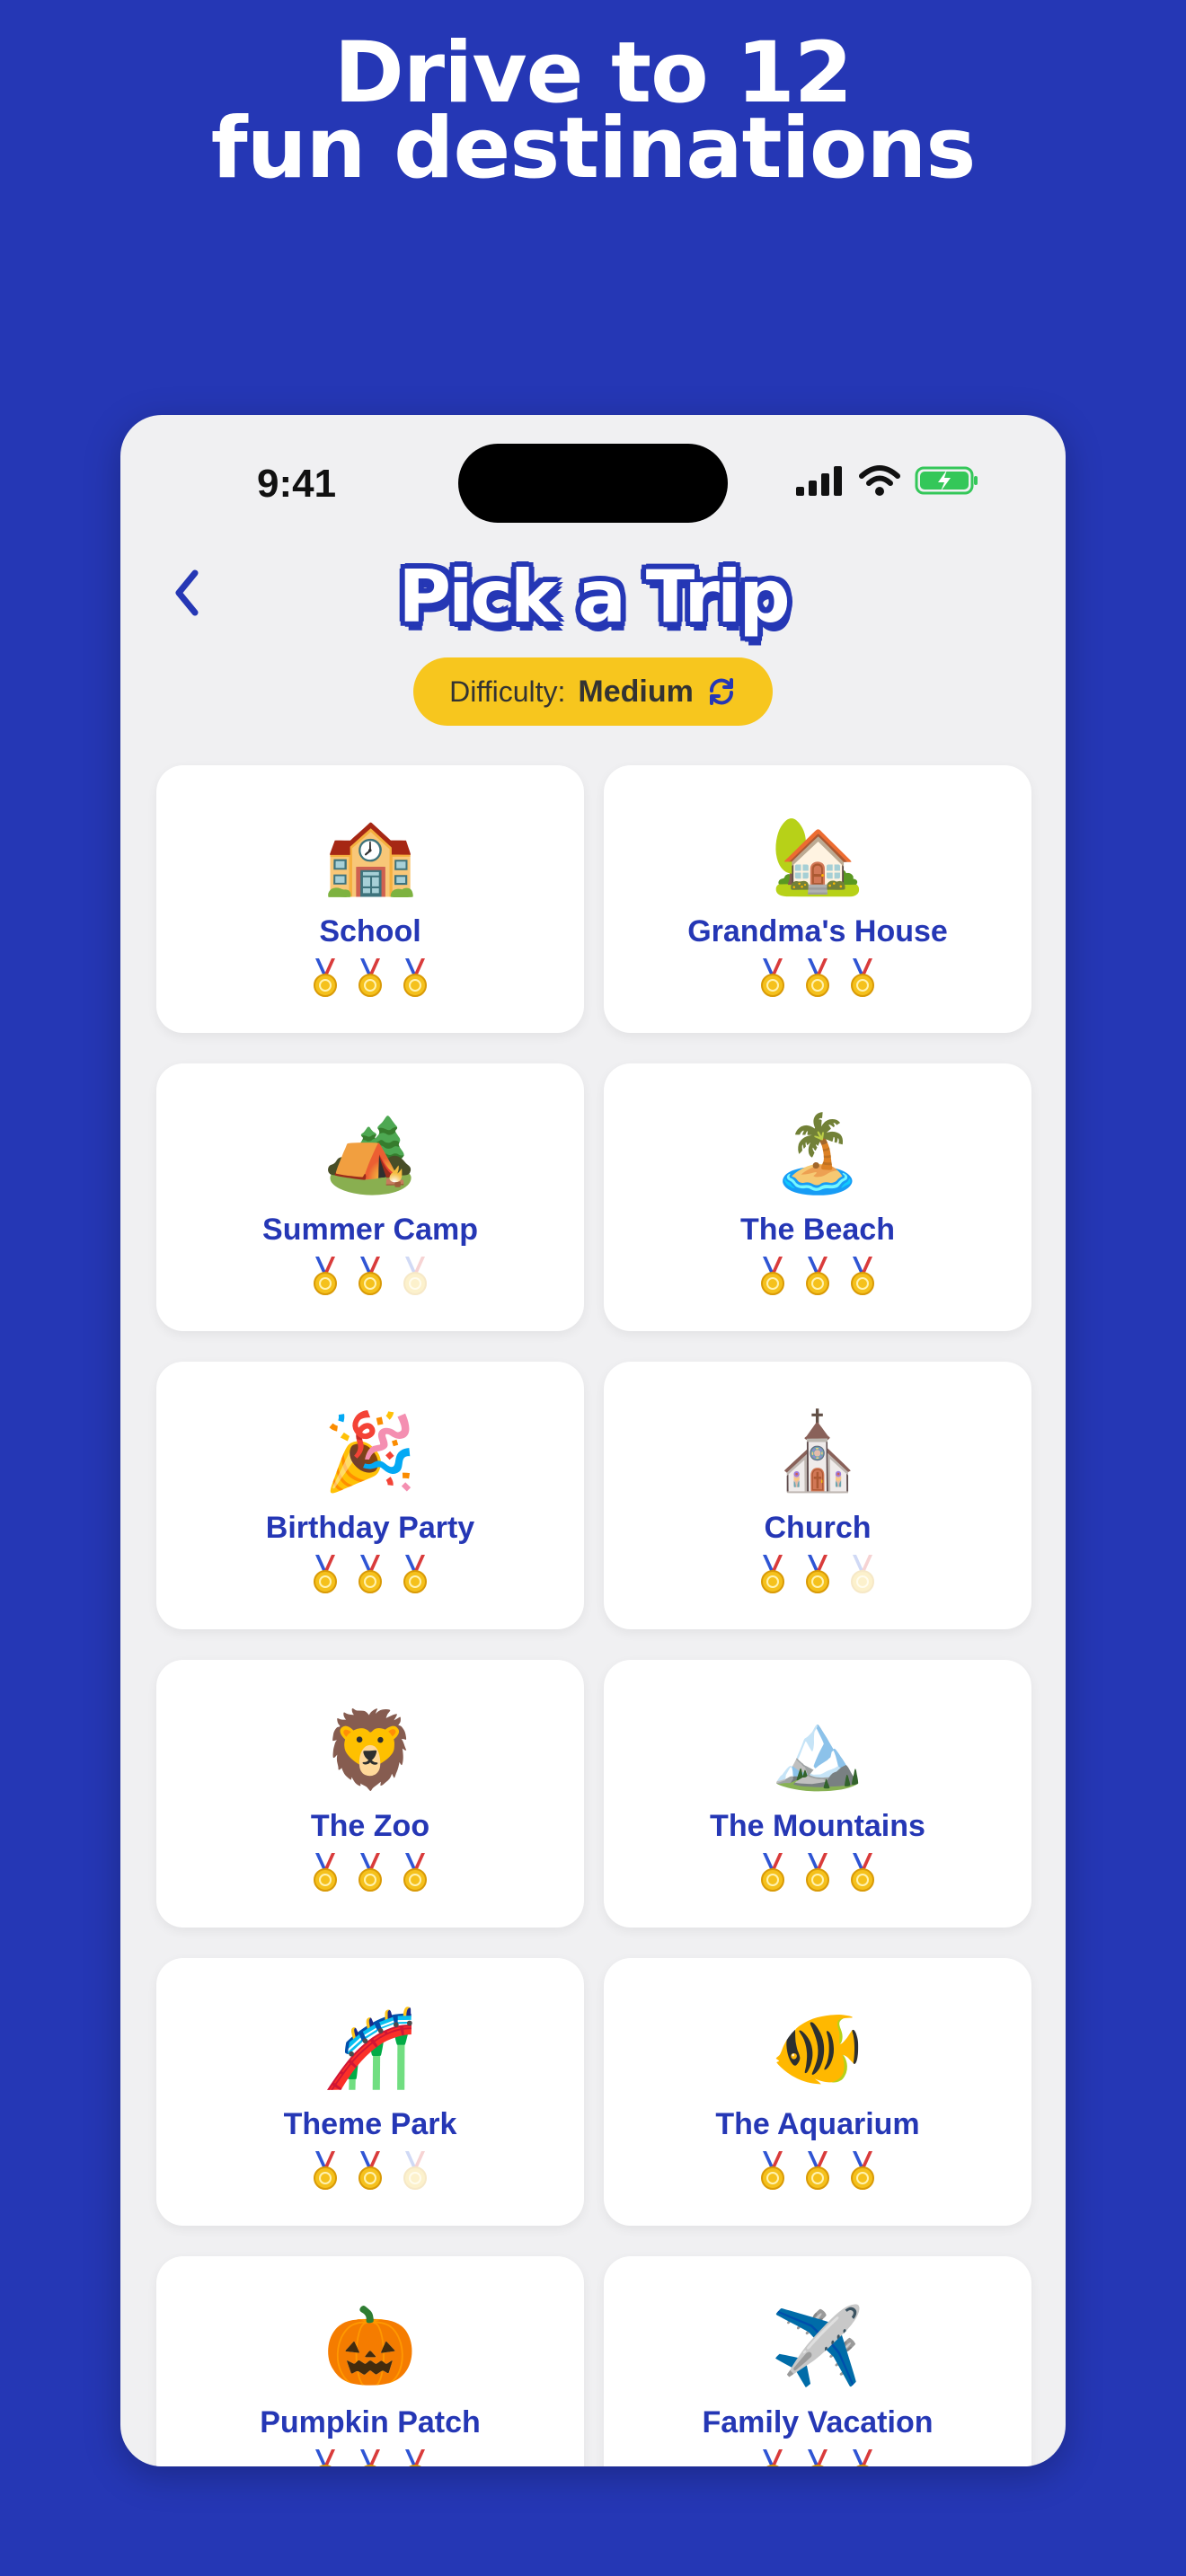 The image size is (1186, 2576). What do you see at coordinates (636, 691) in the screenshot?
I see `difficulty-value: Medium` at bounding box center [636, 691].